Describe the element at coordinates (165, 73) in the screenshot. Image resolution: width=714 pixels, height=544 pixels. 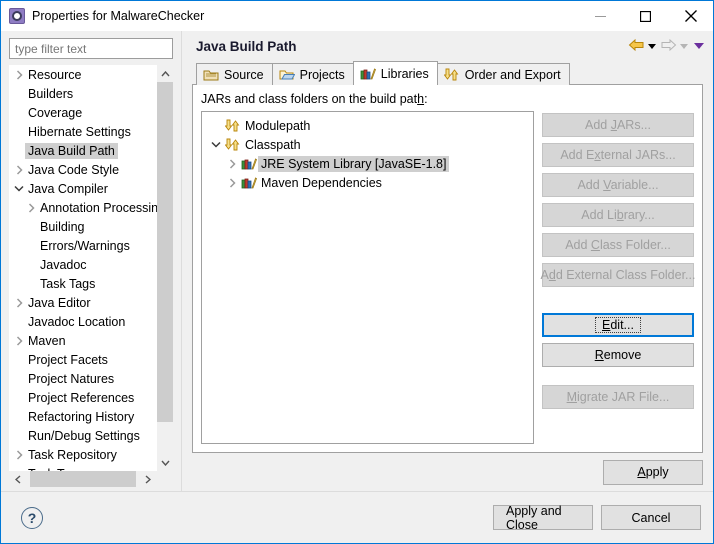
I see `scroll-up-button` at that location.